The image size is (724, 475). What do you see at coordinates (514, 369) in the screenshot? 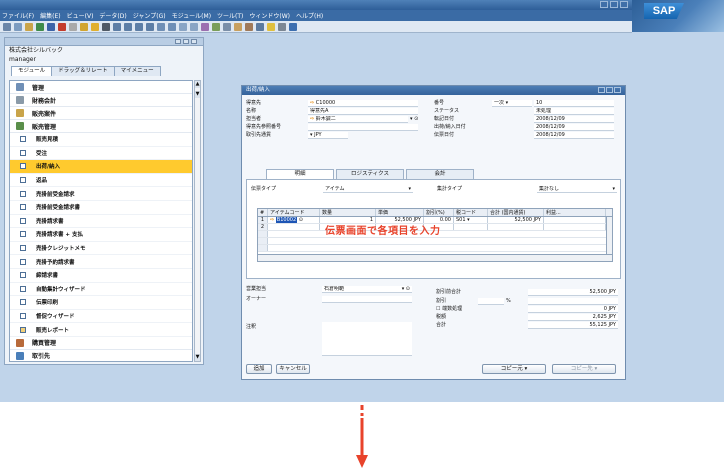
I see `copy-from-button: コピー元 ▾` at bounding box center [514, 369].